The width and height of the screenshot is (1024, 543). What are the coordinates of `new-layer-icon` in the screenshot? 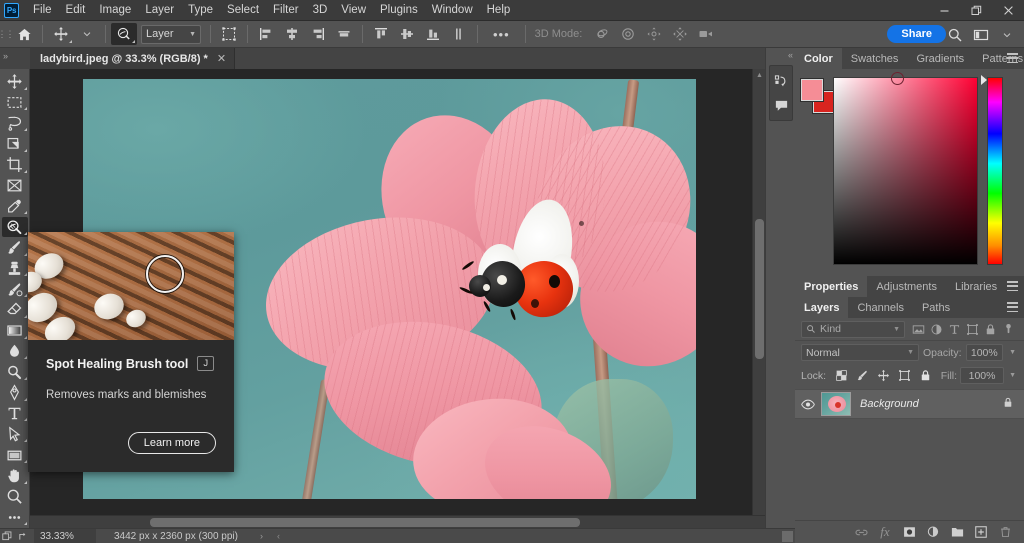 It's located at (981, 532).